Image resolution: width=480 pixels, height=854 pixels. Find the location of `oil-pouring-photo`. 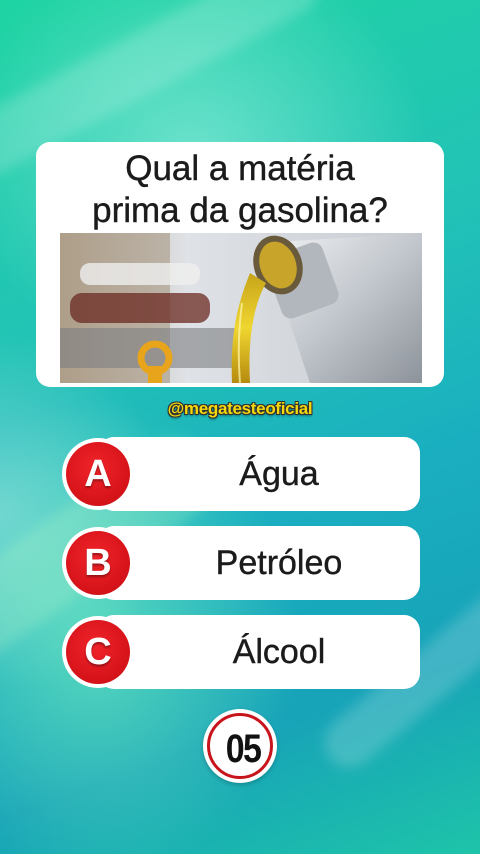

oil-pouring-photo is located at coordinates (241, 308).